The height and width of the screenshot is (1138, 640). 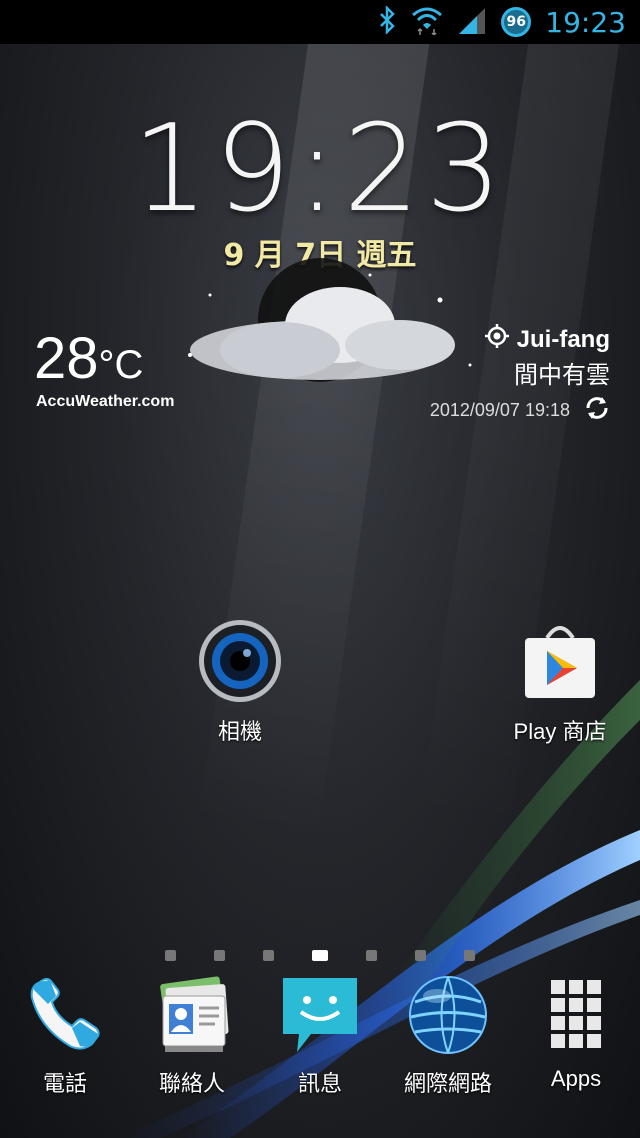 I want to click on dock-contacts: 聯絡人, so click(x=192, y=1035).